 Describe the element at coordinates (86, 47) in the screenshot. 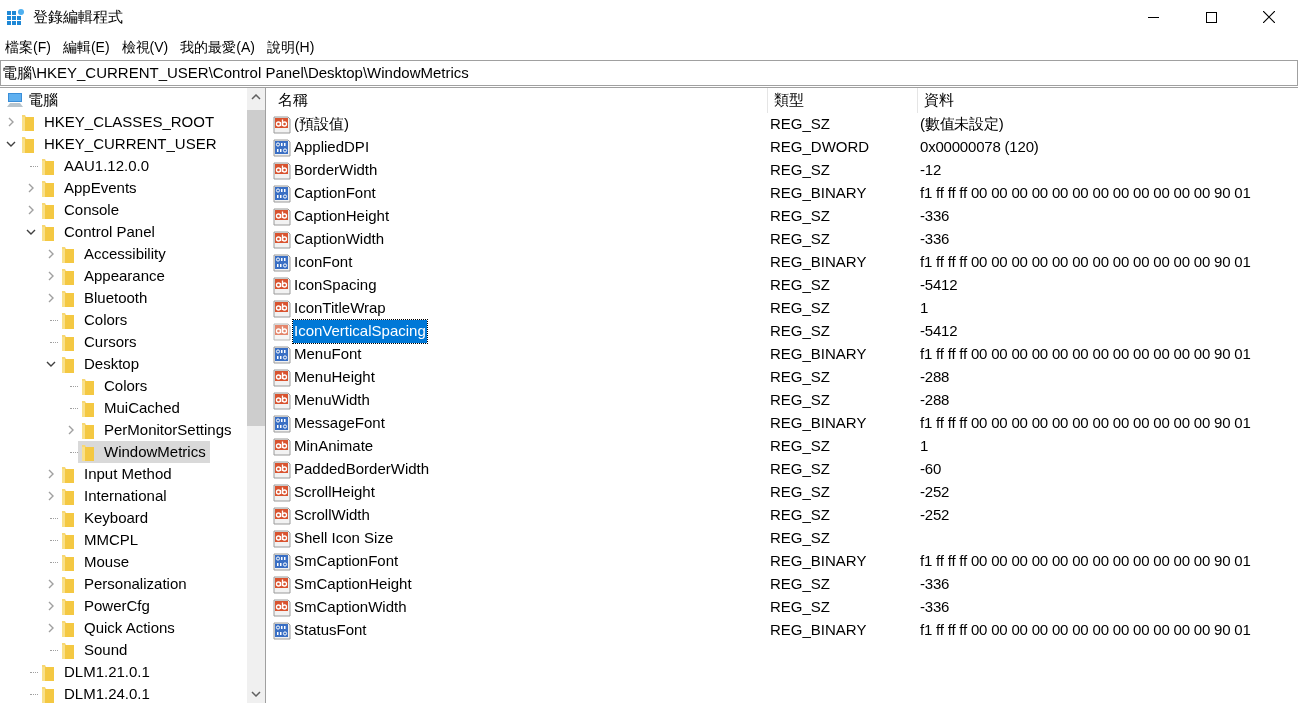

I see `menu-item: 編輯(E)` at that location.